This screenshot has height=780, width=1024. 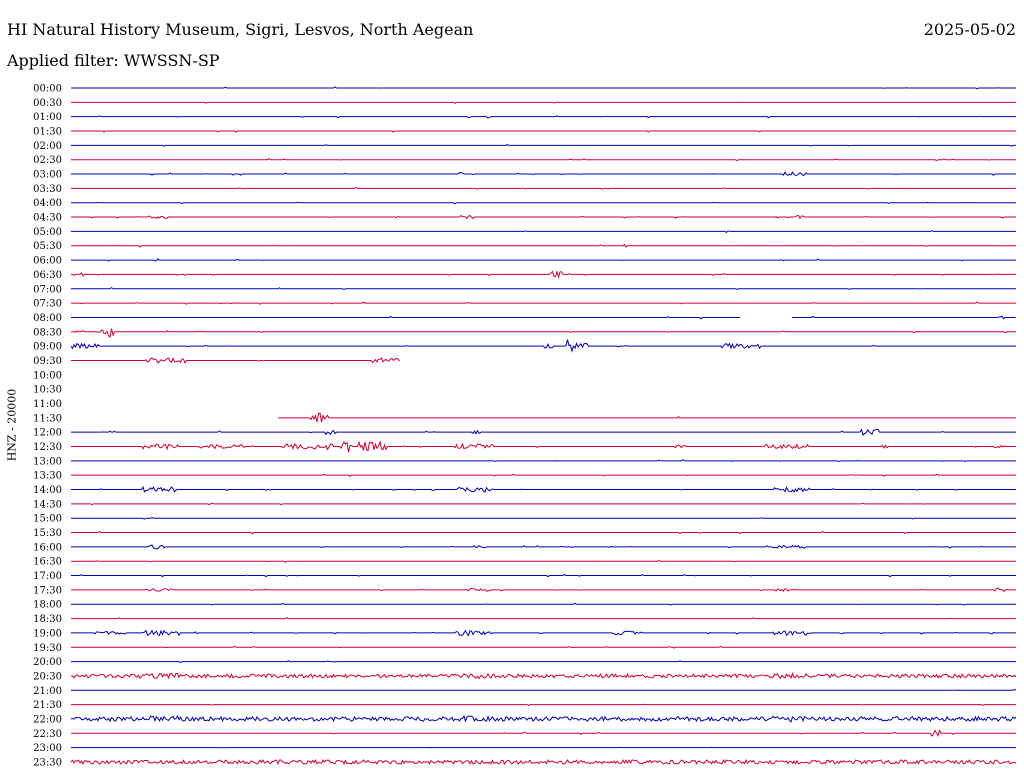 I want to click on time-label-1800: 18:00, so click(x=47, y=605).